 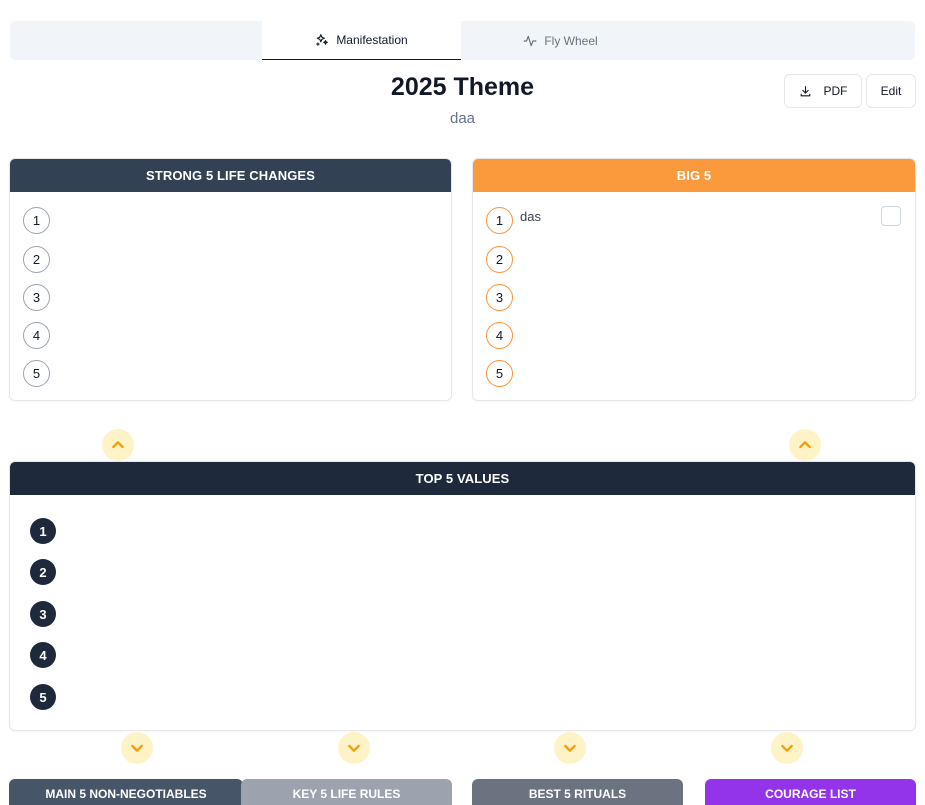 I want to click on strong-5-life-changes-card: STRONG 5 LIFE CHANGES 1 2 3 4 5, so click(x=230, y=279).